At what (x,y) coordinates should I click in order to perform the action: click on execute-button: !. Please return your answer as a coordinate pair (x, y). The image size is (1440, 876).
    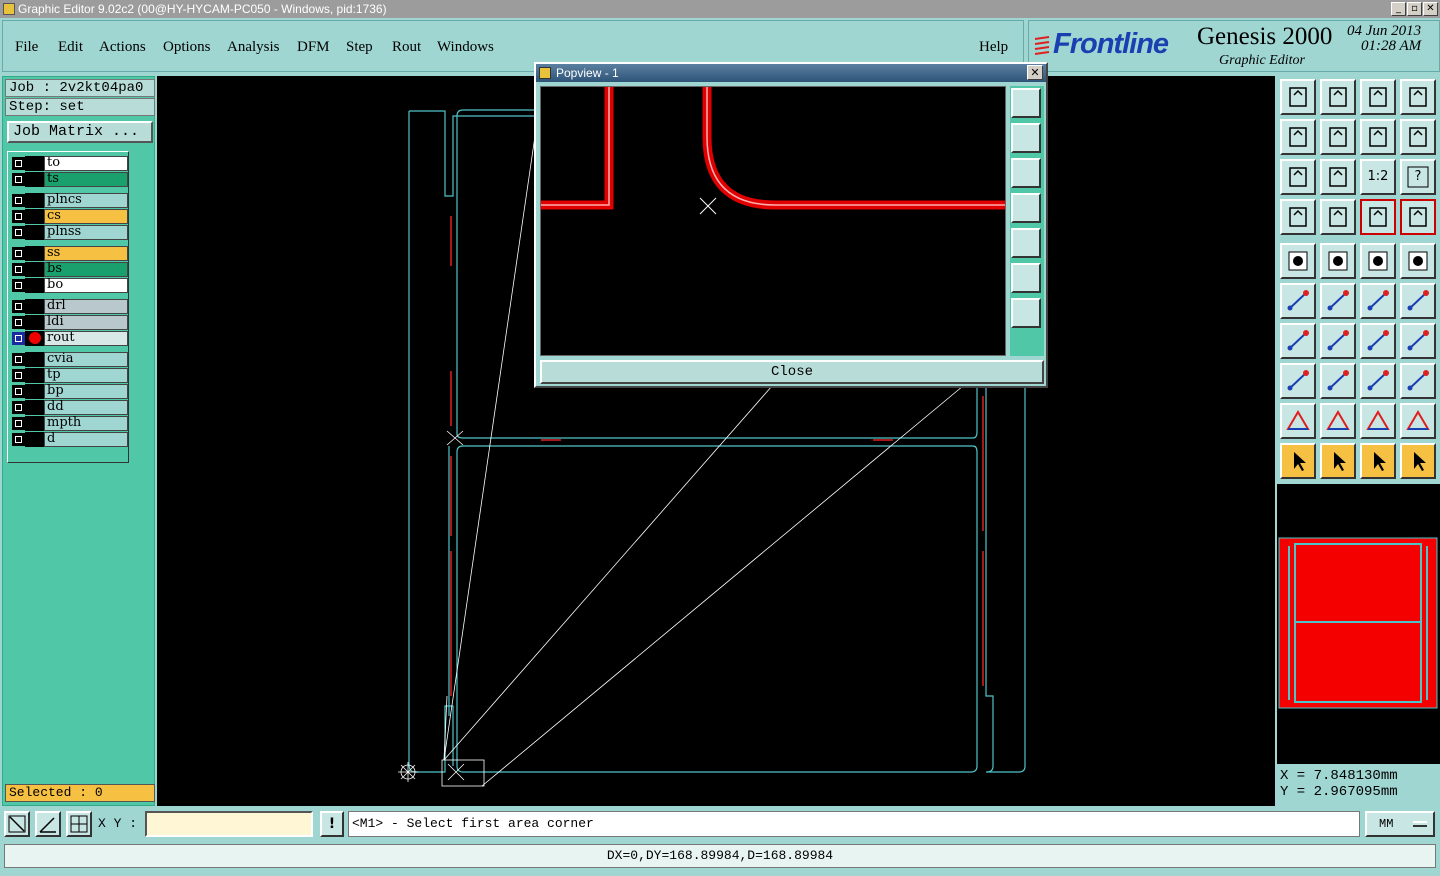
    Looking at the image, I should click on (332, 824).